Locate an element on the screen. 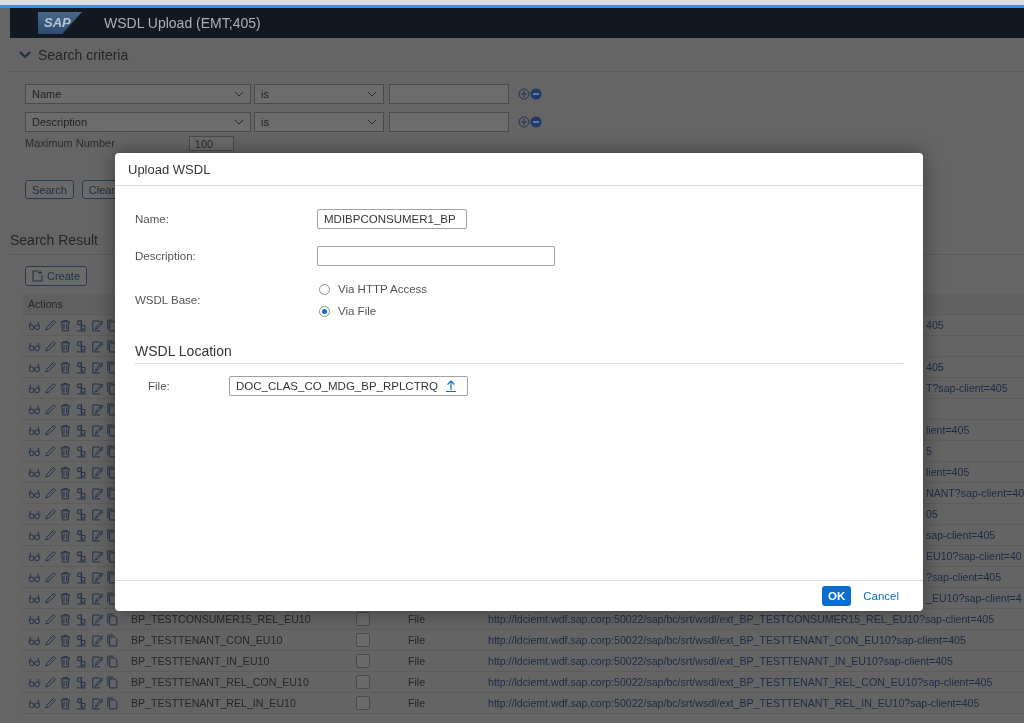  url-cell: 5 is located at coordinates (929, 451).